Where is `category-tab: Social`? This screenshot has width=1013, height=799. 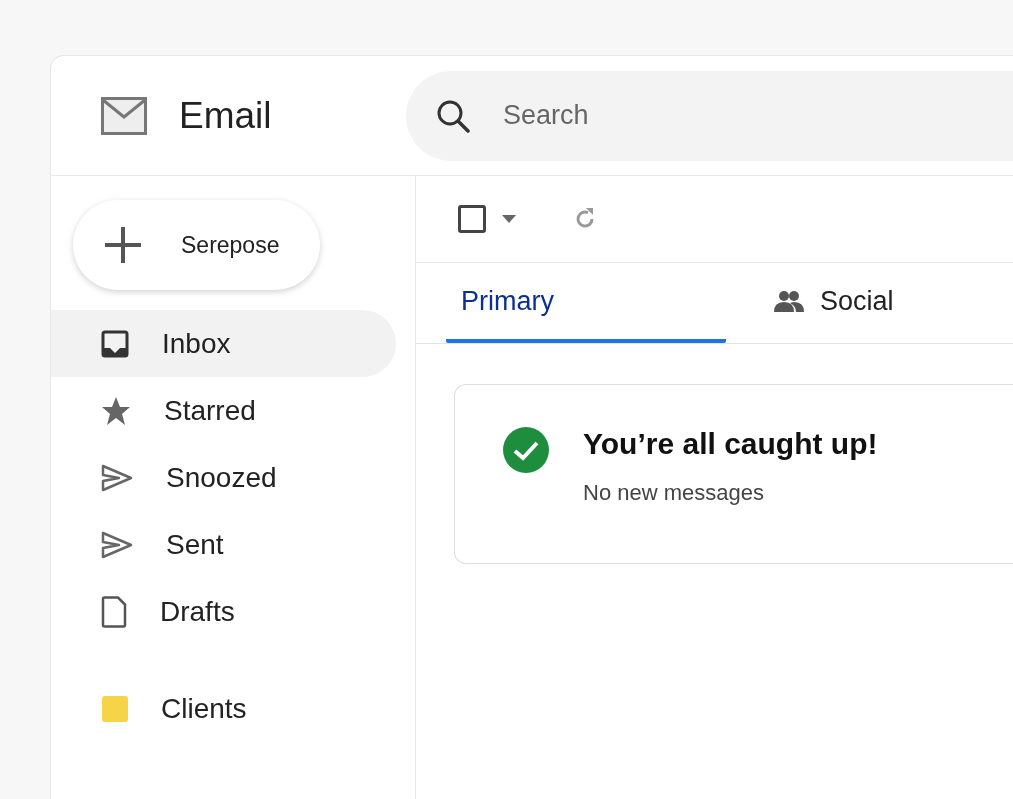 category-tab: Social is located at coordinates (866, 303).